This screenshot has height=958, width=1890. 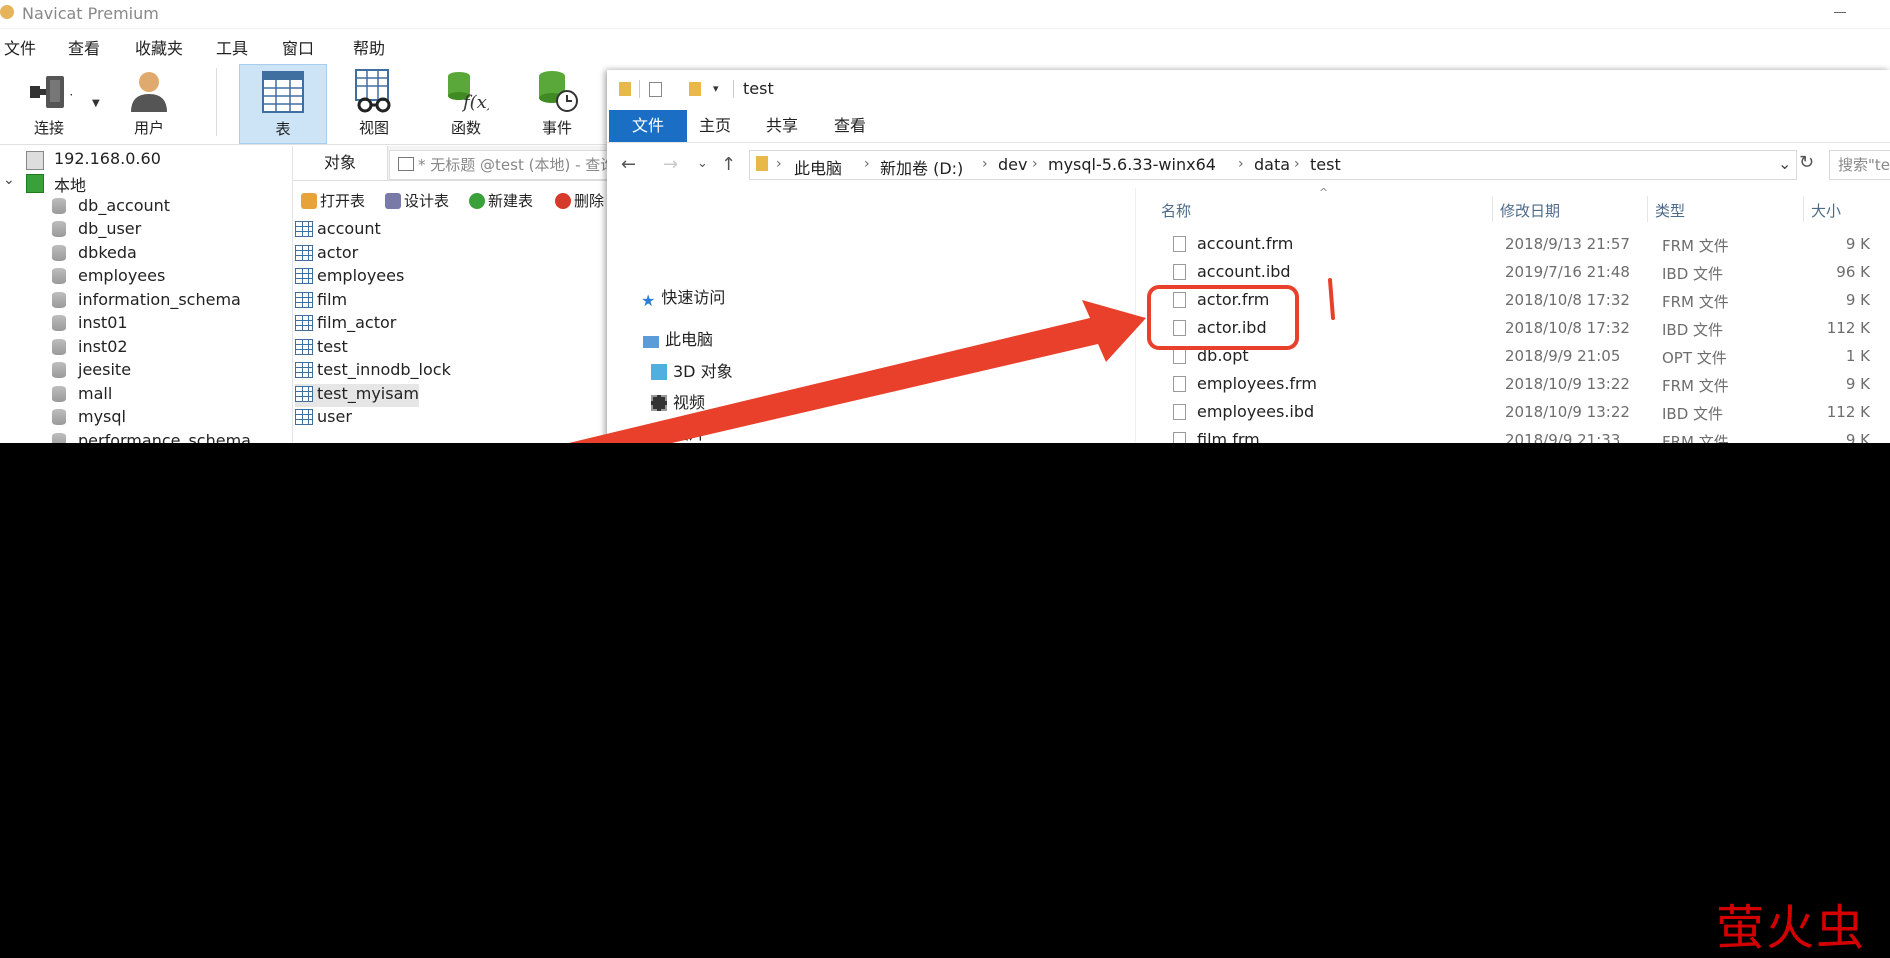 What do you see at coordinates (1512, 357) in the screenshot?
I see `file-row: db.opt 2018/9/9 21:05 OPT 文件 1 K` at bounding box center [1512, 357].